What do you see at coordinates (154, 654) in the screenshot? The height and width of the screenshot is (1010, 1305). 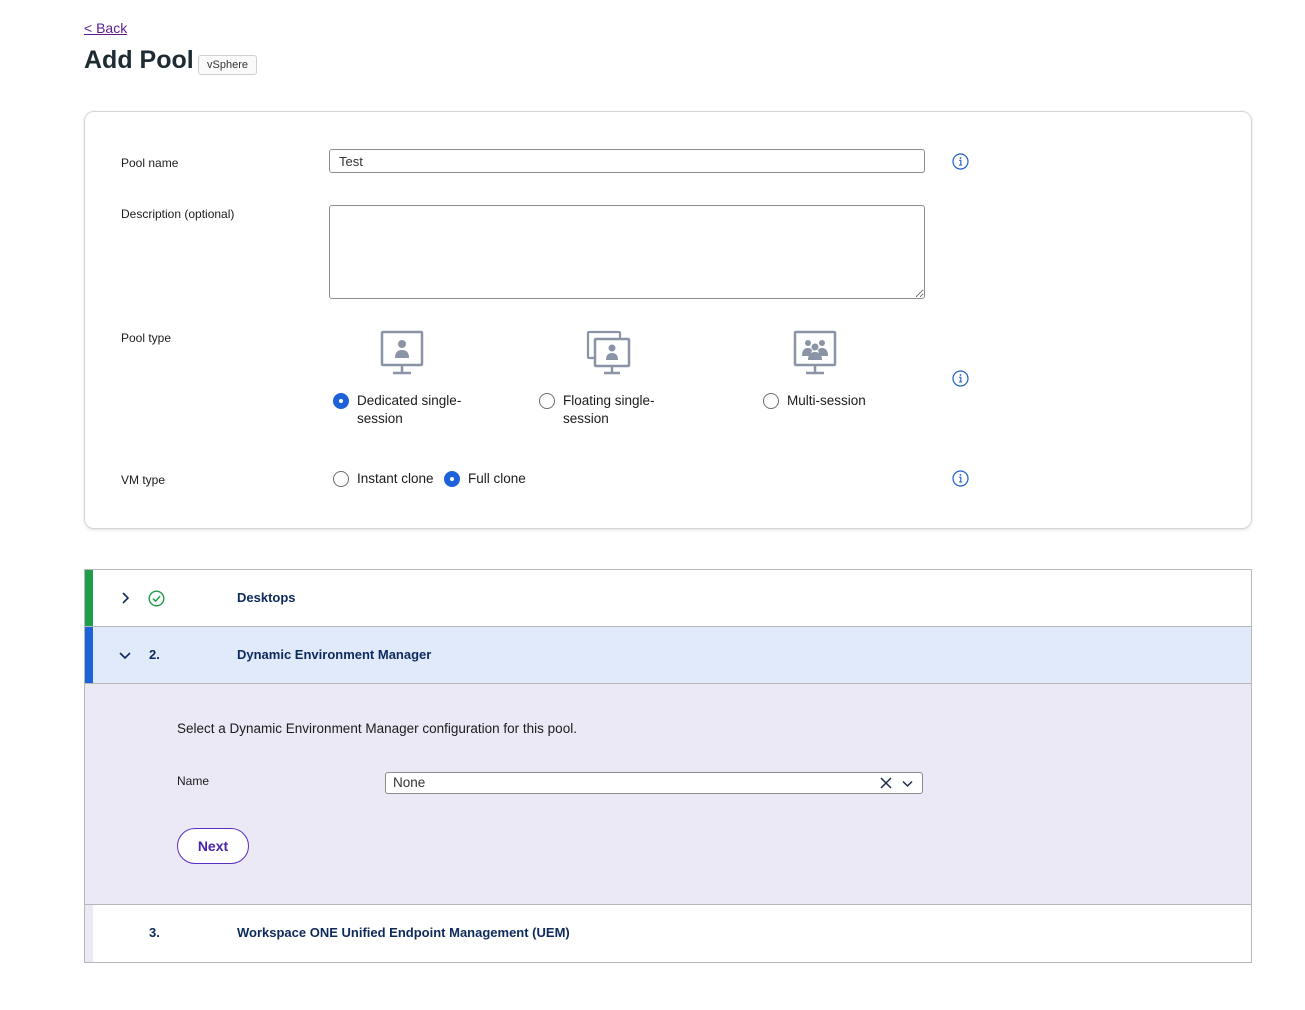 I see `step-number: 2.` at bounding box center [154, 654].